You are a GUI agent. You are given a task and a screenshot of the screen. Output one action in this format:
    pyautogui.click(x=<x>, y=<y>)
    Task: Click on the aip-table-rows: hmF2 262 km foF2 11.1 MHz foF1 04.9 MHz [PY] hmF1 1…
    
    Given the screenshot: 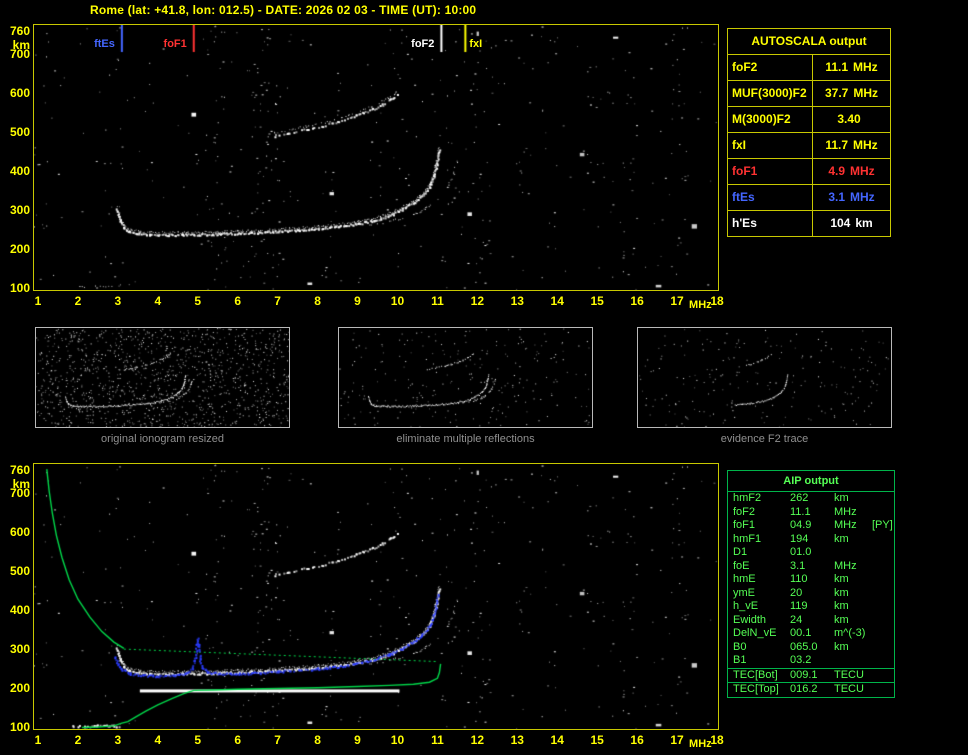 What is the action you would take?
    pyautogui.click(x=811, y=594)
    